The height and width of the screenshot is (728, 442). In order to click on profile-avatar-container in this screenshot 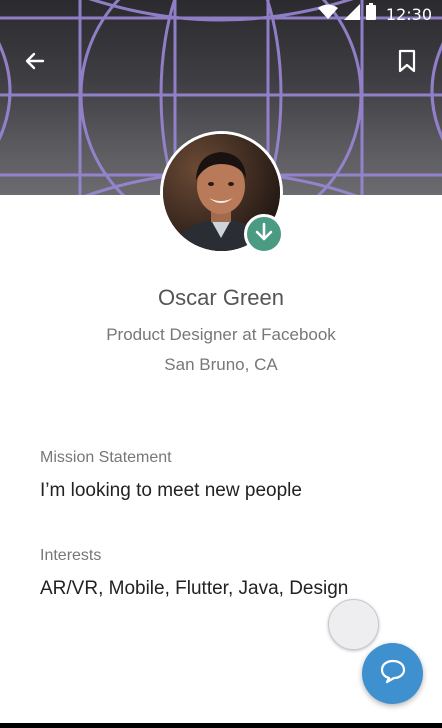, I will do `click(222, 192)`.